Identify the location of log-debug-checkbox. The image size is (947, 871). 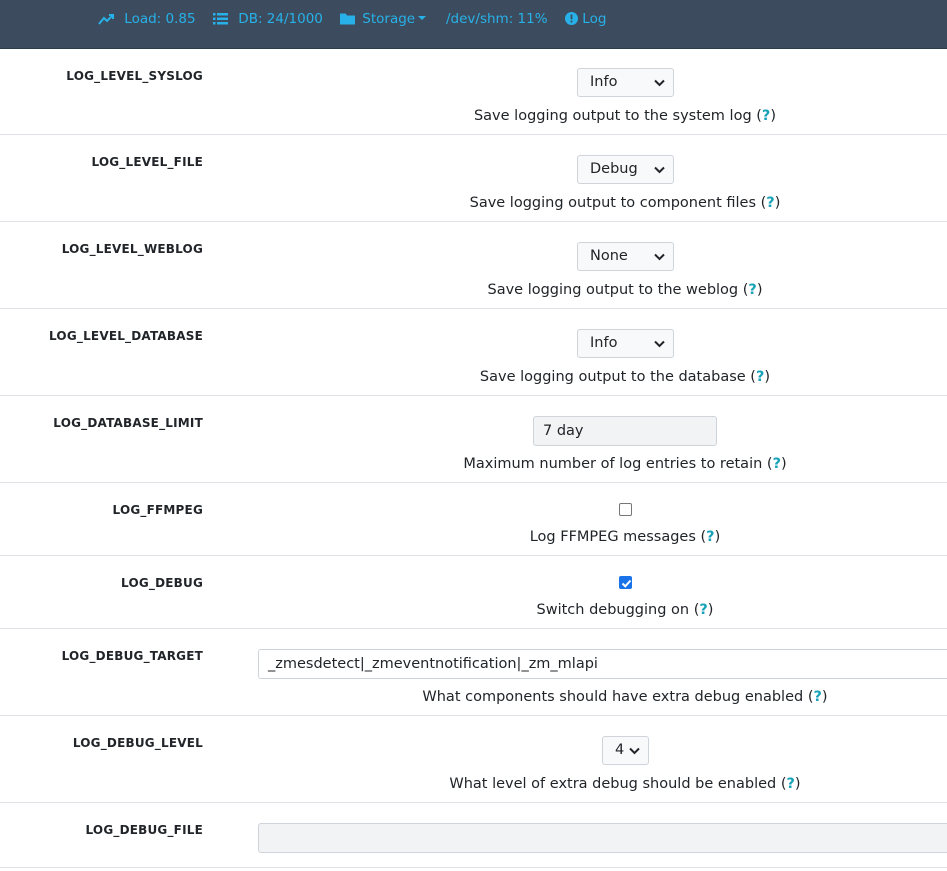
(625, 582).